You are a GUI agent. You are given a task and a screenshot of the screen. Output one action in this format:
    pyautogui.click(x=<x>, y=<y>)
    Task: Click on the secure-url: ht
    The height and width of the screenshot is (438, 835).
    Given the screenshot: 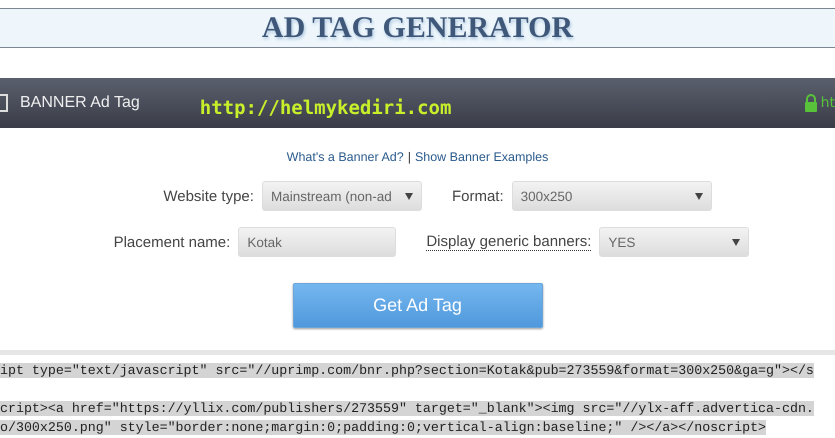 What is the action you would take?
    pyautogui.click(x=827, y=103)
    